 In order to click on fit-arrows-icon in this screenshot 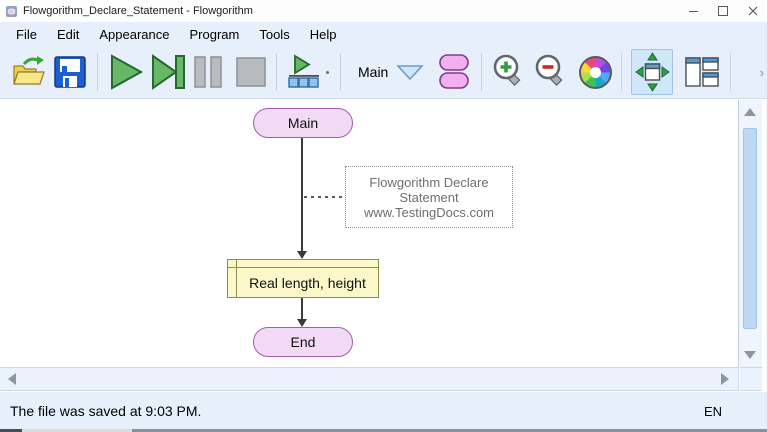, I will do `click(653, 72)`.